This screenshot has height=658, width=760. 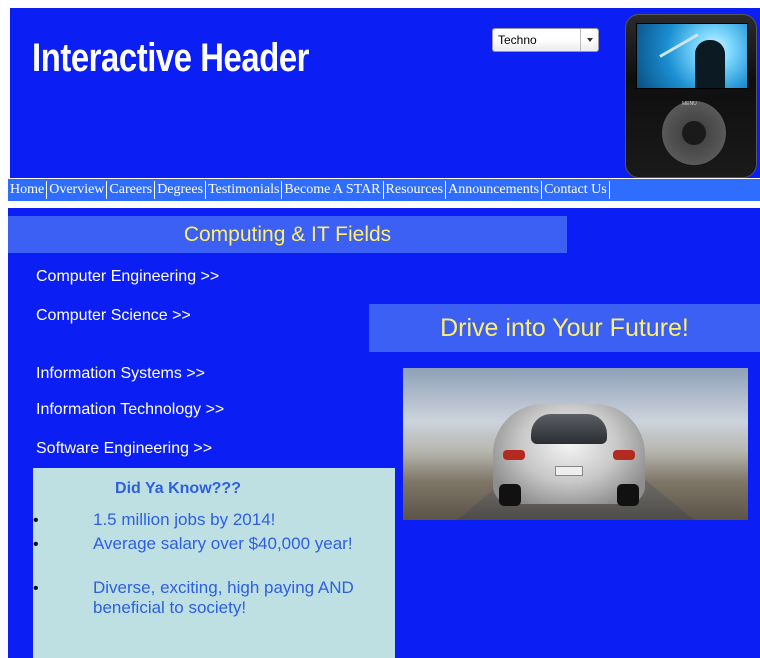 I want to click on nav-item-testimonials: Testimonials, so click(x=244, y=190).